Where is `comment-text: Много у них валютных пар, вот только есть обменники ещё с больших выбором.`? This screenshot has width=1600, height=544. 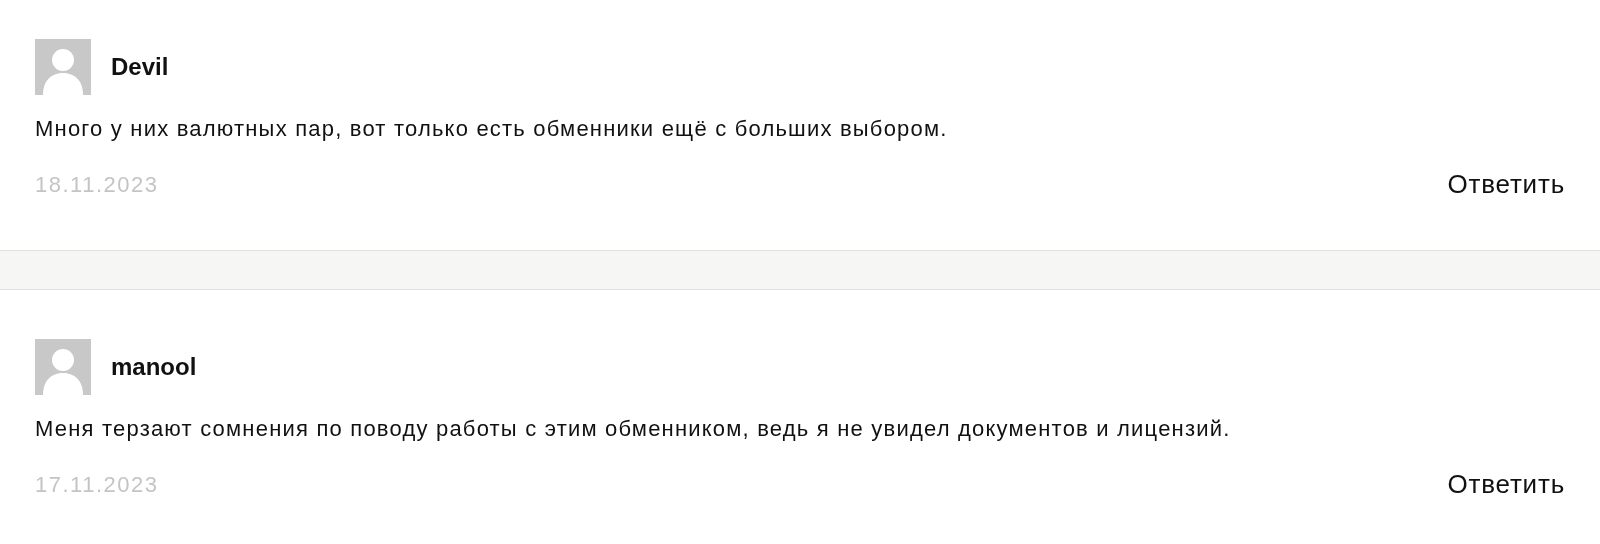 comment-text: Много у них валютных пар, вот только есть обменники ещё с больших выбором. is located at coordinates (492, 129).